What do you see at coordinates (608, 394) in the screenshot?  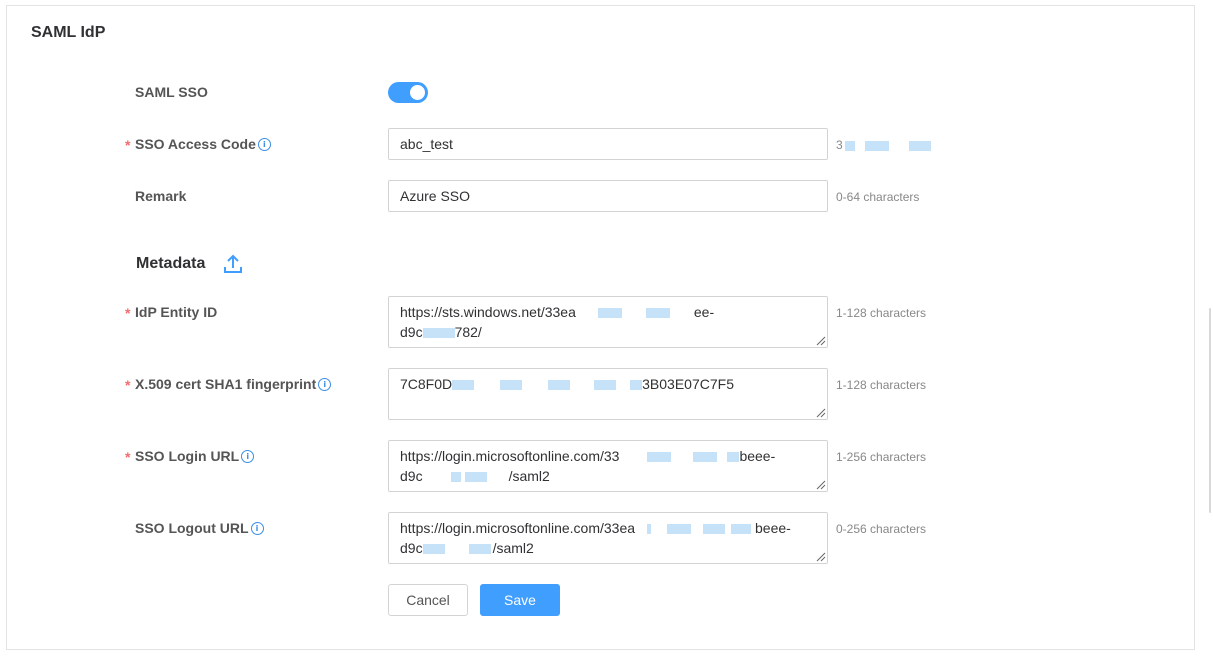 I see `x509-fingerprint-textarea: 7C8F0D 3B03E07C7F5` at bounding box center [608, 394].